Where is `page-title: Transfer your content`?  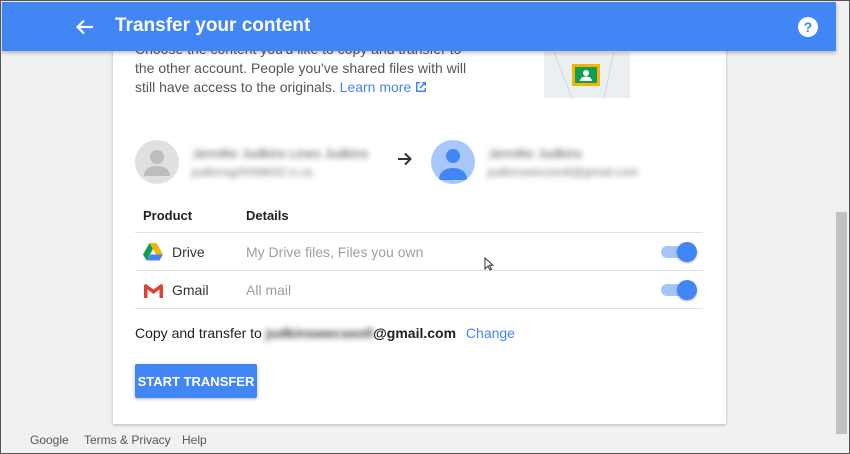 page-title: Transfer your content is located at coordinates (213, 25).